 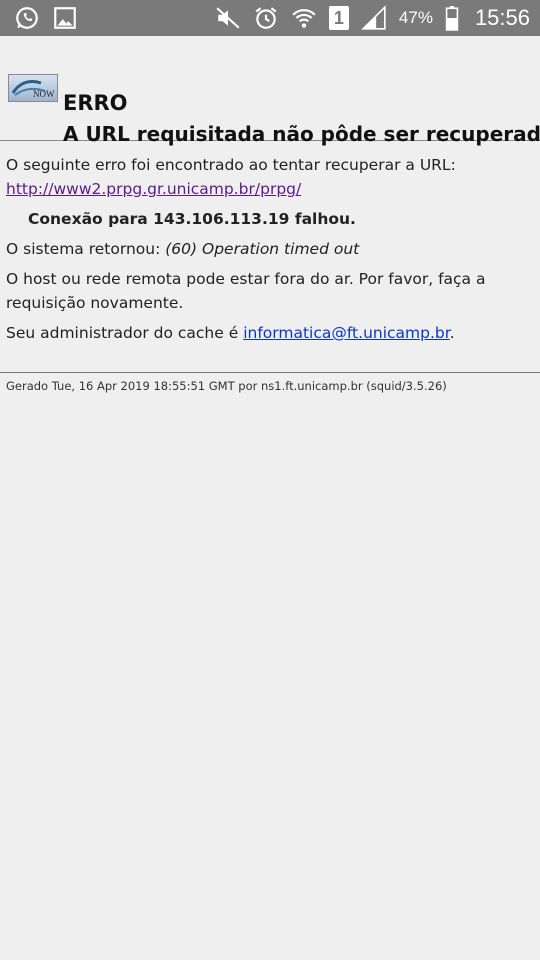 What do you see at coordinates (95, 103) in the screenshot?
I see `error-code: ERRO` at bounding box center [95, 103].